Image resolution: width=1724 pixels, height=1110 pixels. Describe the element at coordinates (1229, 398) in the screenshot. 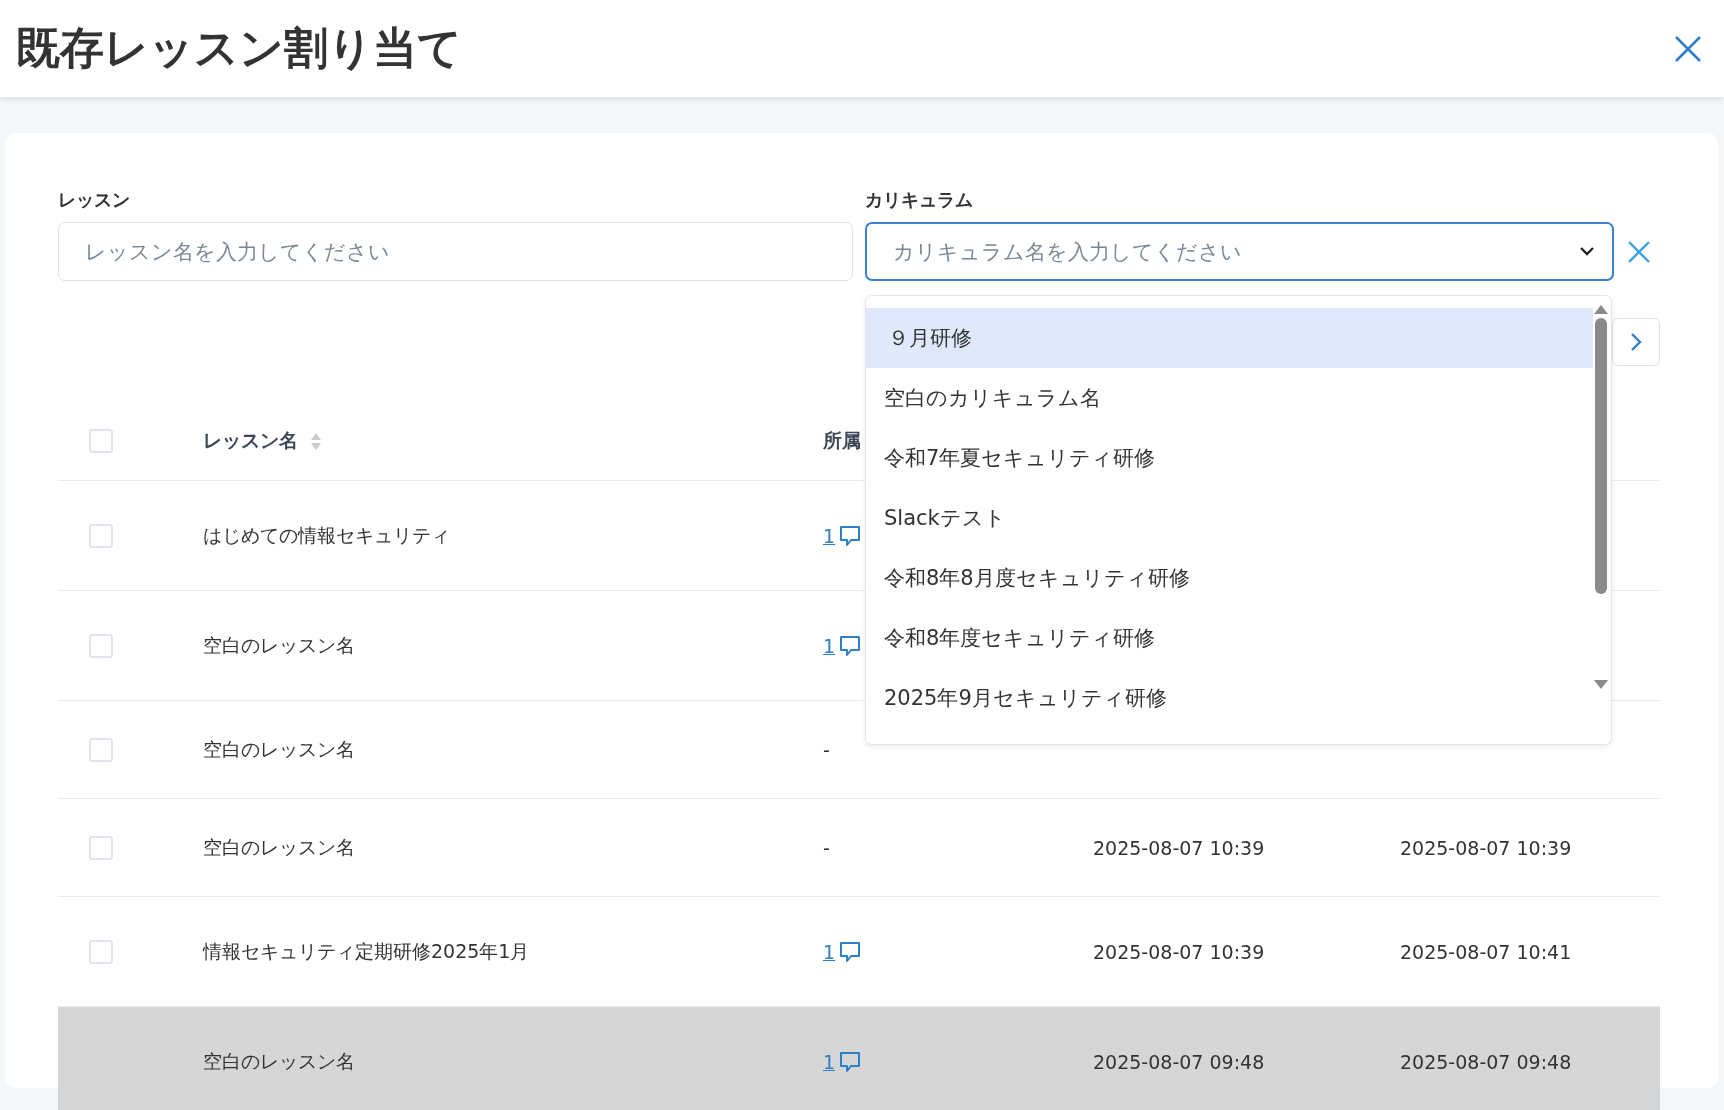

I see `dropdown-option: 空白のカリキュラム名` at that location.